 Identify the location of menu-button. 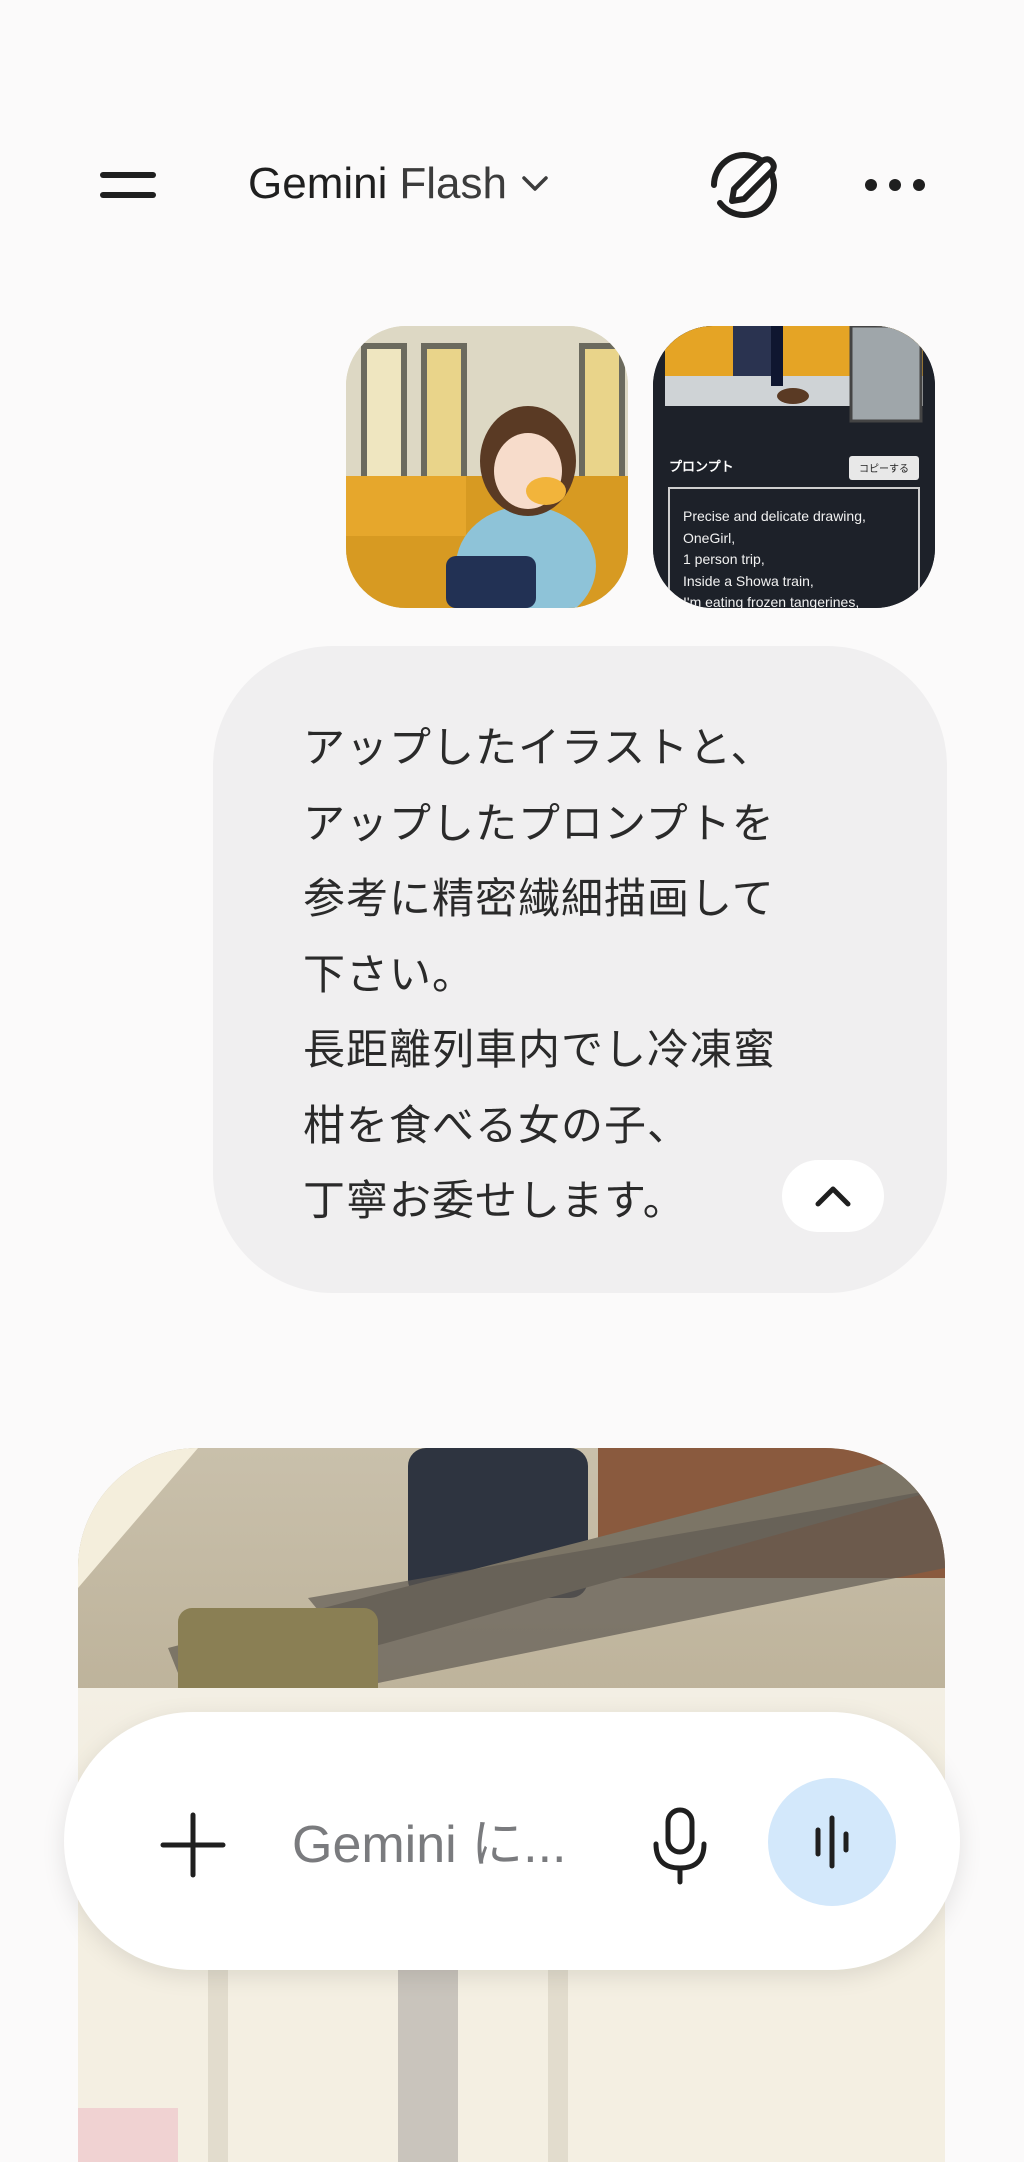
(130, 184).